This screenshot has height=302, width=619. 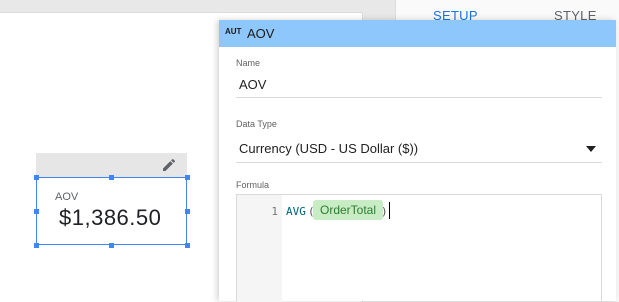 I want to click on line-number: 1, so click(x=274, y=211).